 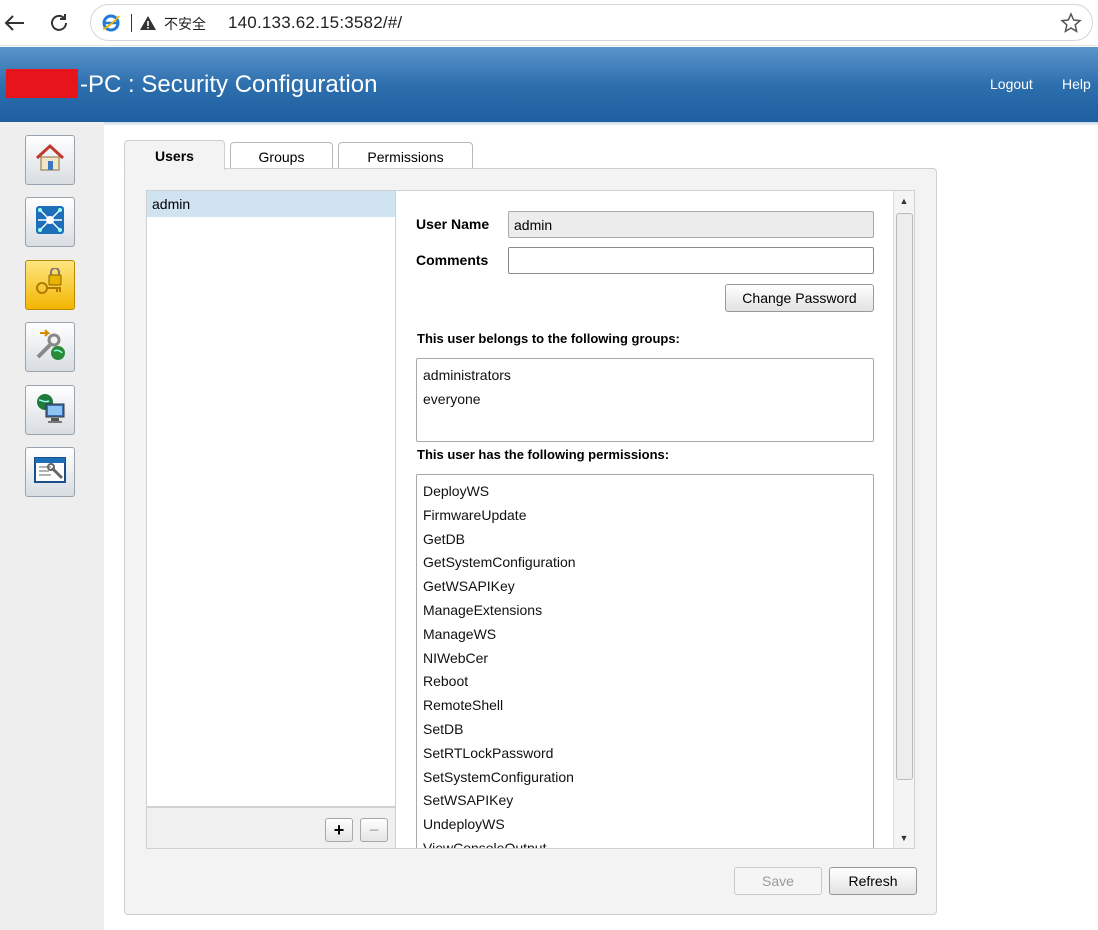 I want to click on help-link: Help, so click(x=1076, y=84).